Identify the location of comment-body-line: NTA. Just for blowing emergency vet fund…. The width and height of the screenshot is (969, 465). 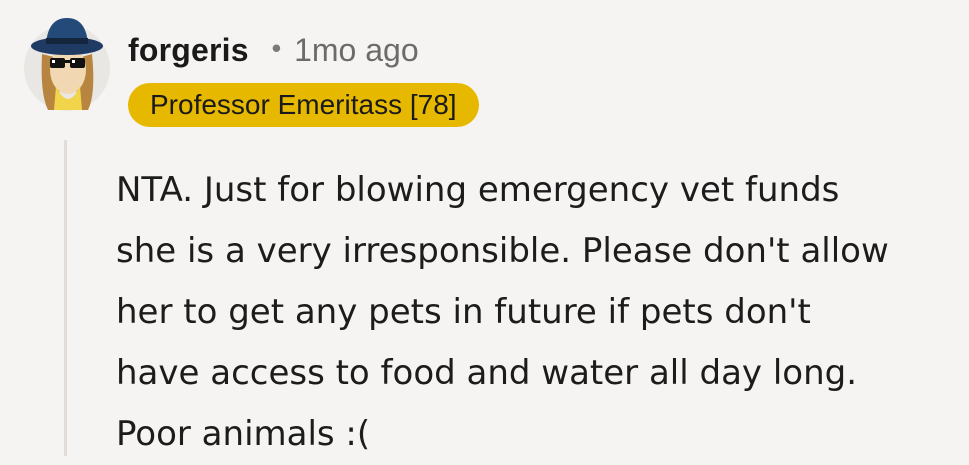
(478, 190).